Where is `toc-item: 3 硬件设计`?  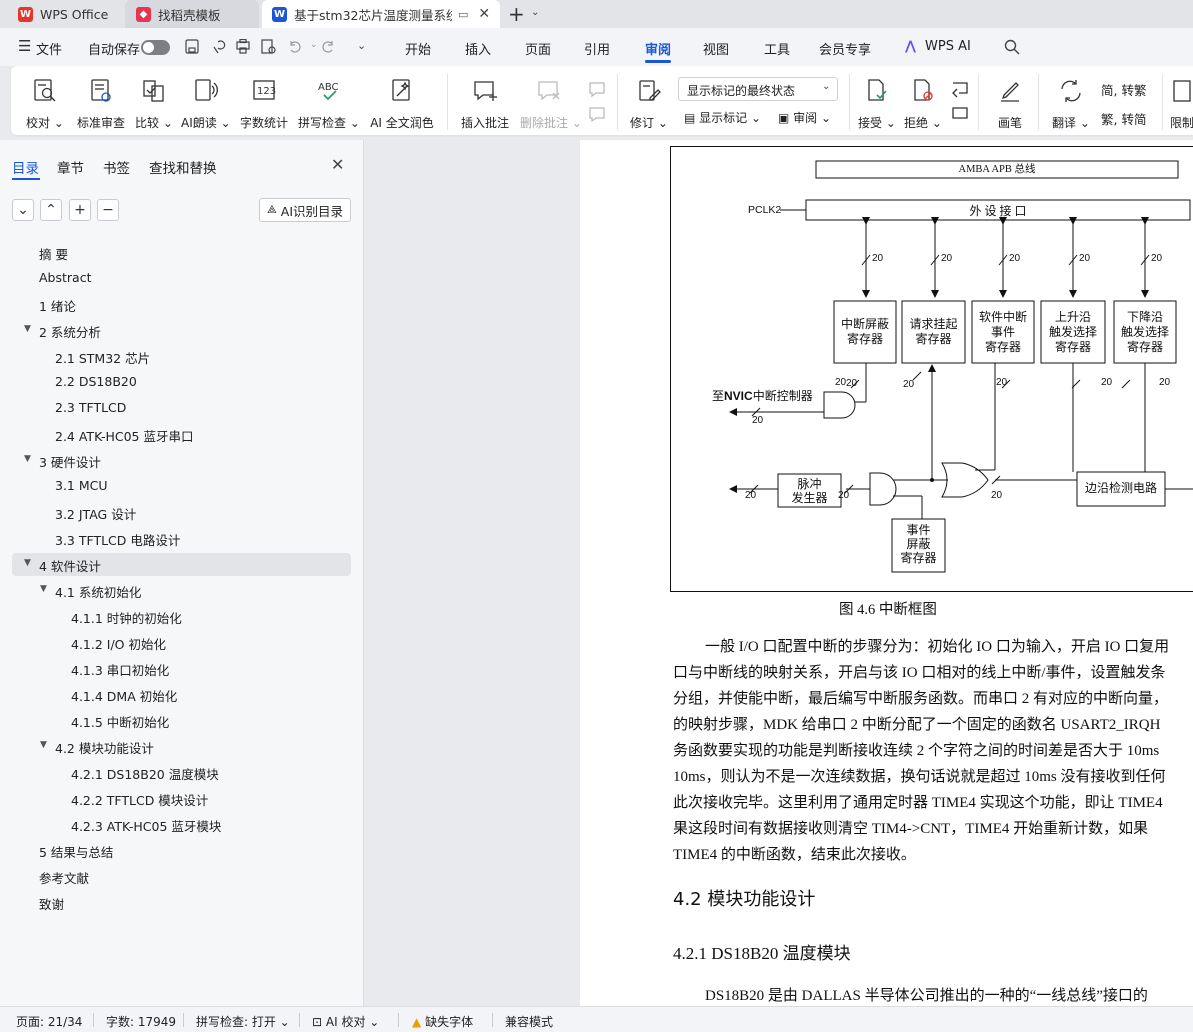 toc-item: 3 硬件设计 is located at coordinates (70, 461).